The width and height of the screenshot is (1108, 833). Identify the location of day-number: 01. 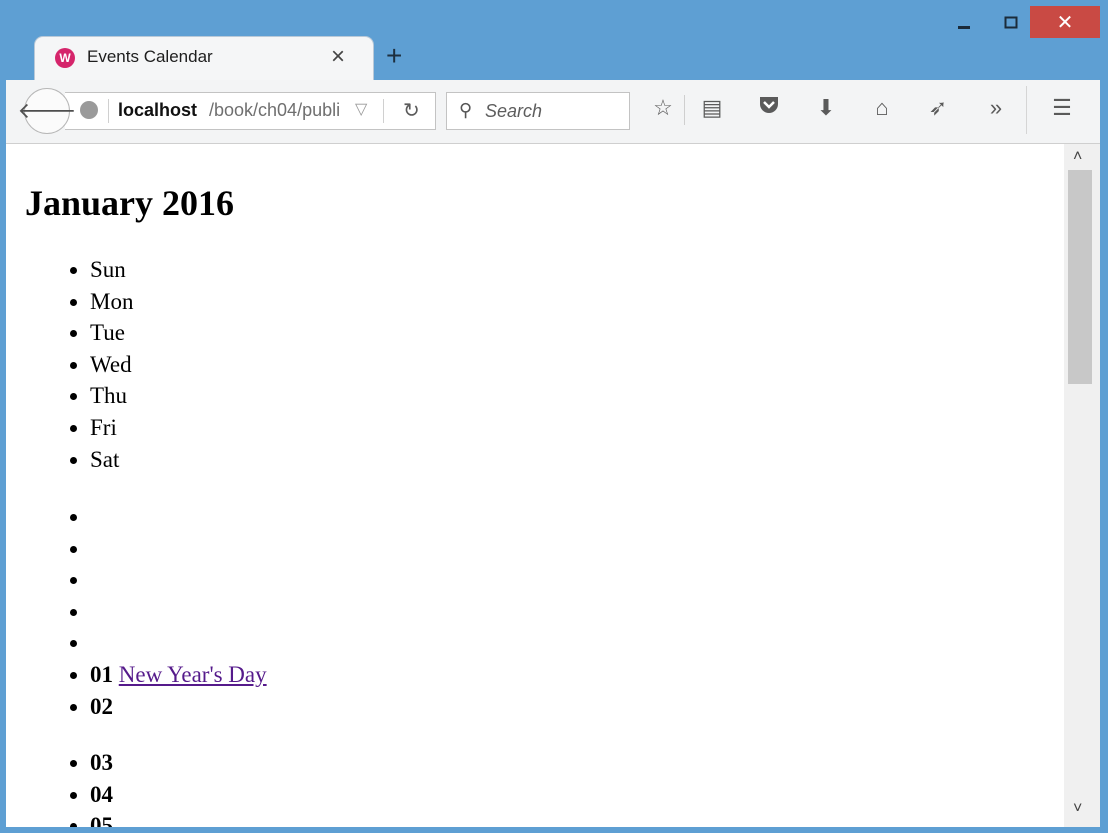
(101, 674).